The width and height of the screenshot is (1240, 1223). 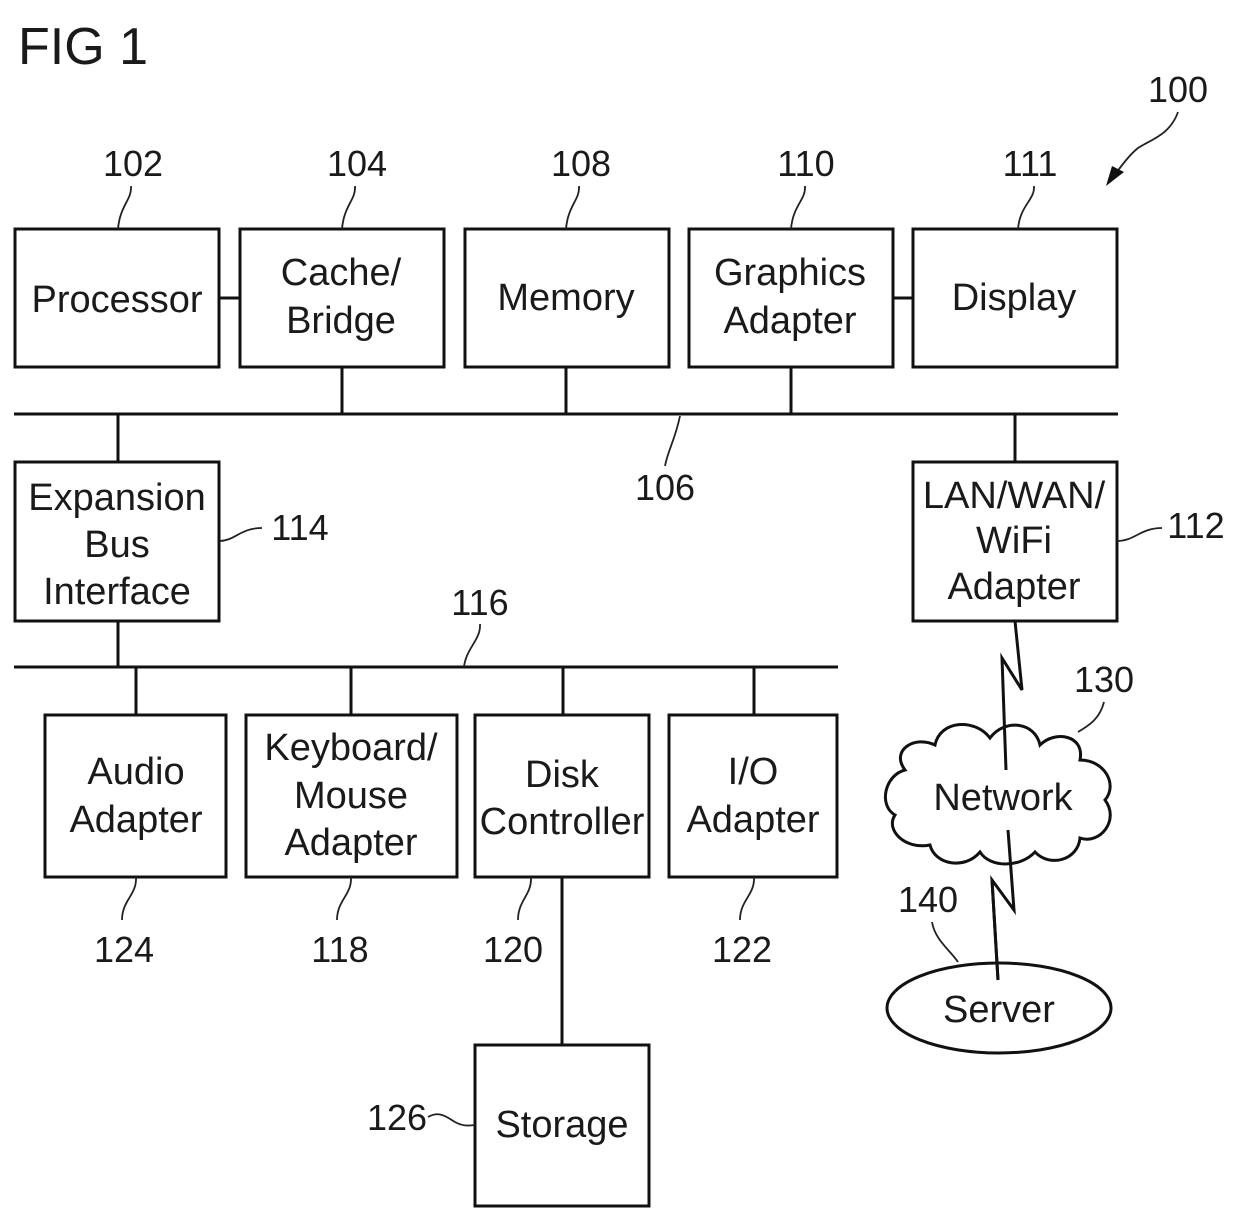 I want to click on processor-block: Processor 102, so click(x=117, y=256).